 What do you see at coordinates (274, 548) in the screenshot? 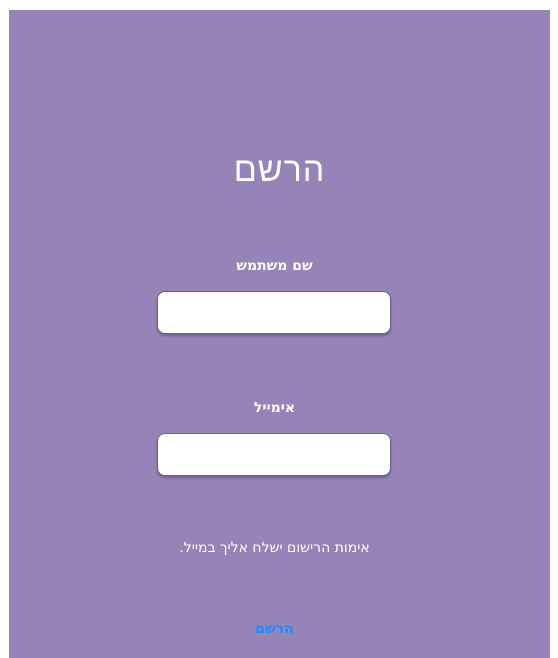
I see `verification-info-text: אימות הרישום ישלח אליך במייל.` at bounding box center [274, 548].